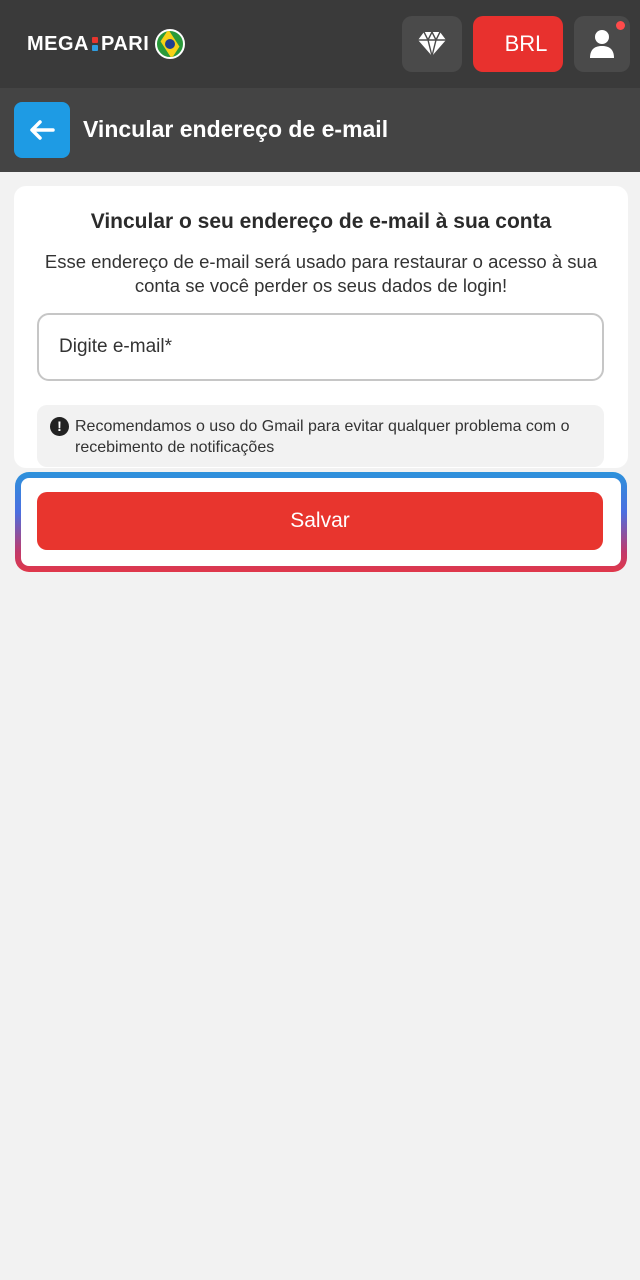 This screenshot has height=1280, width=640. Describe the element at coordinates (59, 426) in the screenshot. I see `exclamation-circle-icon: !` at that location.